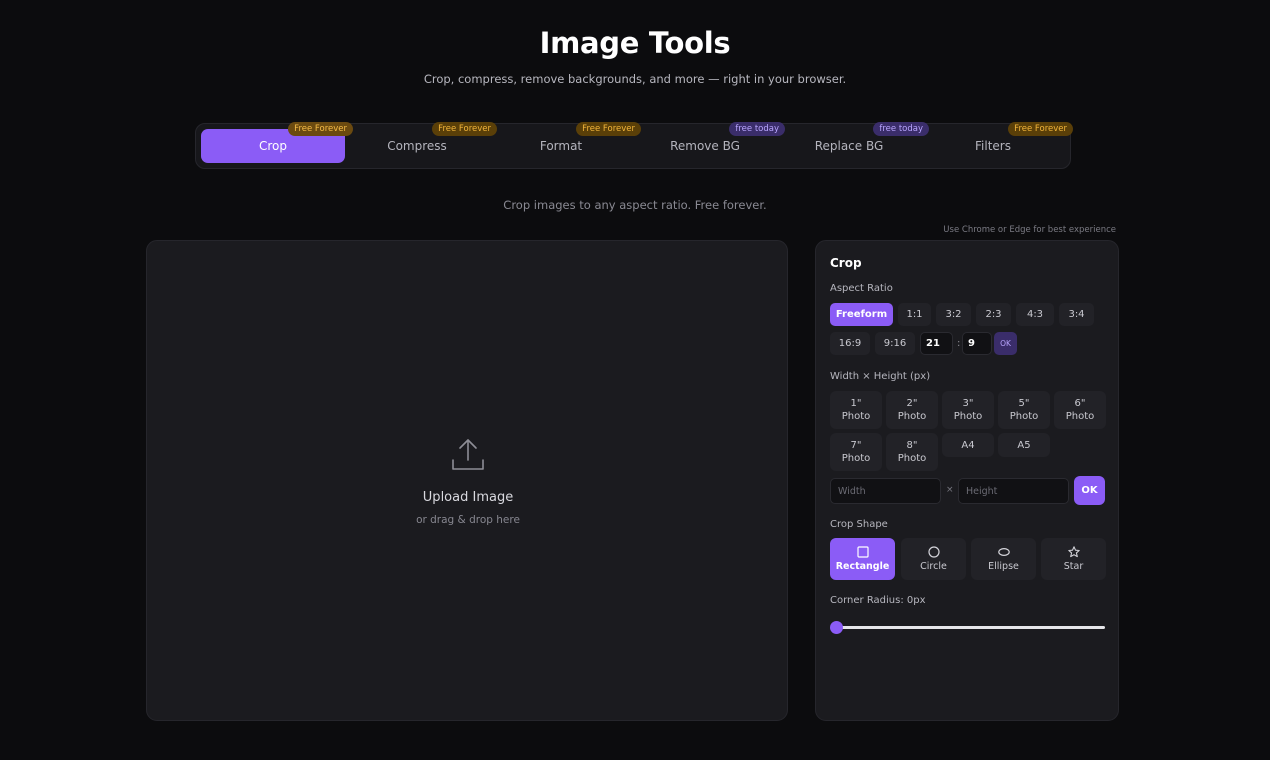 Image resolution: width=1270 pixels, height=760 pixels. I want to click on size-value: 3", so click(968, 403).